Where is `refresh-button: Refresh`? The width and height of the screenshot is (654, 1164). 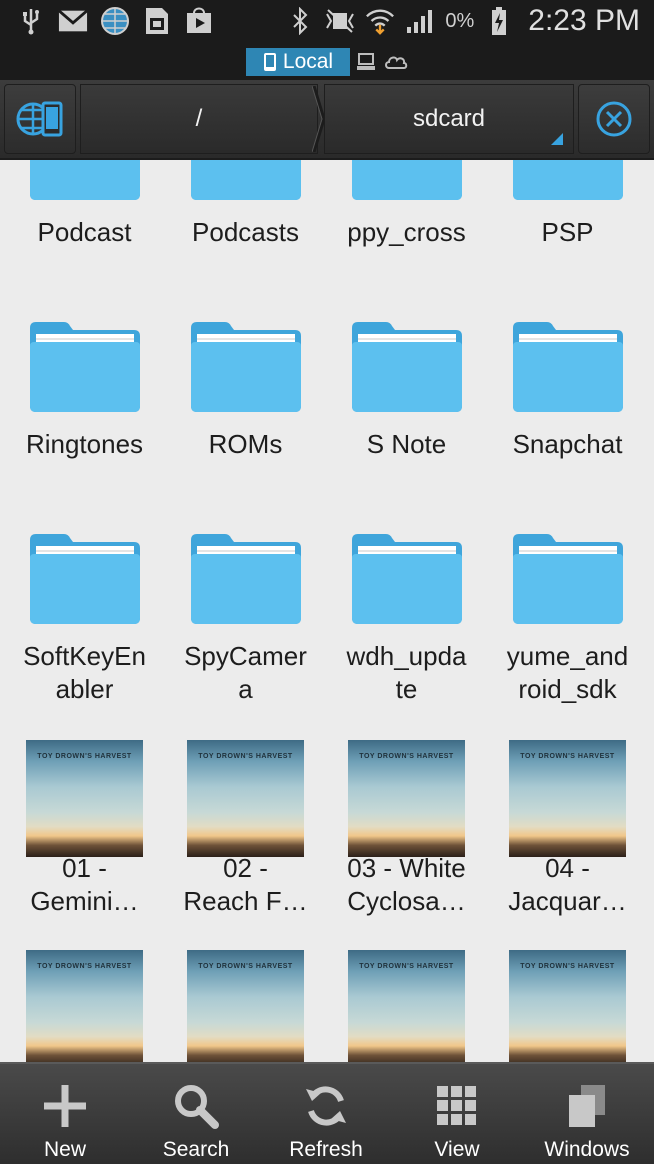
refresh-button: Refresh is located at coordinates (326, 1114).